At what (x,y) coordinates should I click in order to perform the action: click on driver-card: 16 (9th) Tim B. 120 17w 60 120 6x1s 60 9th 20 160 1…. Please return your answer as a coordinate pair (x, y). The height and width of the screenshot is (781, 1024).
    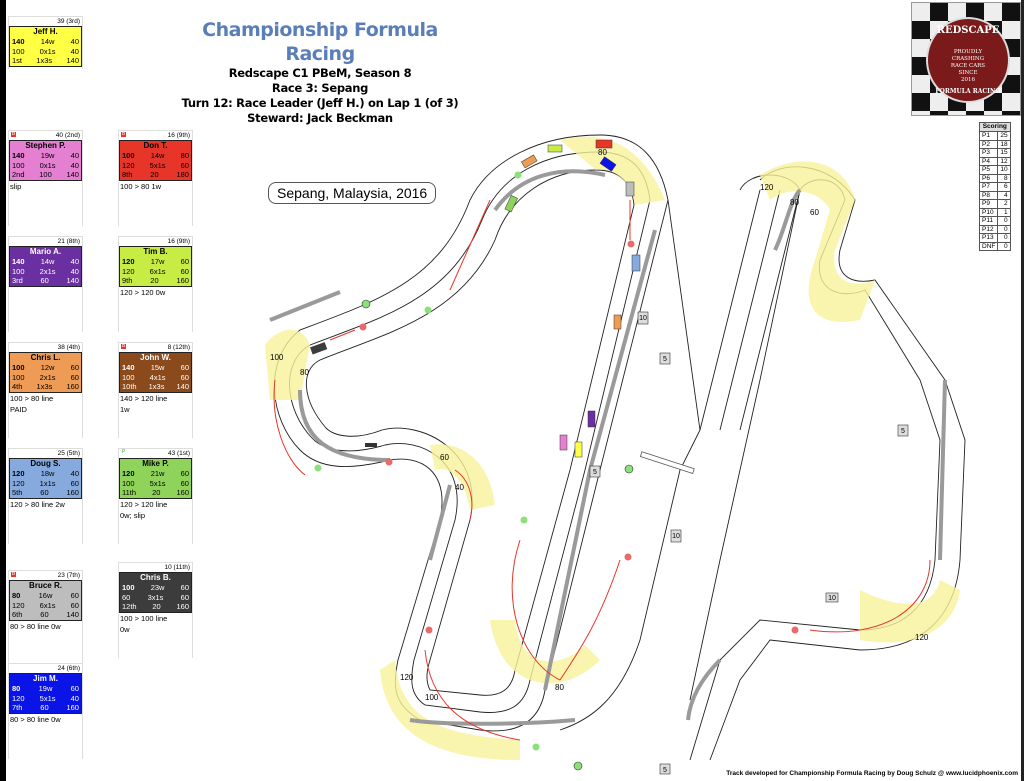
    Looking at the image, I should click on (155, 284).